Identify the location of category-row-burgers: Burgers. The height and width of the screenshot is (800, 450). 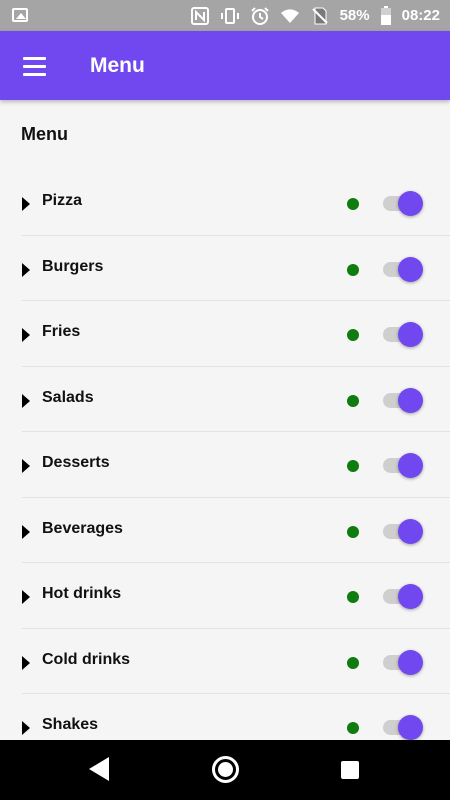
(236, 268).